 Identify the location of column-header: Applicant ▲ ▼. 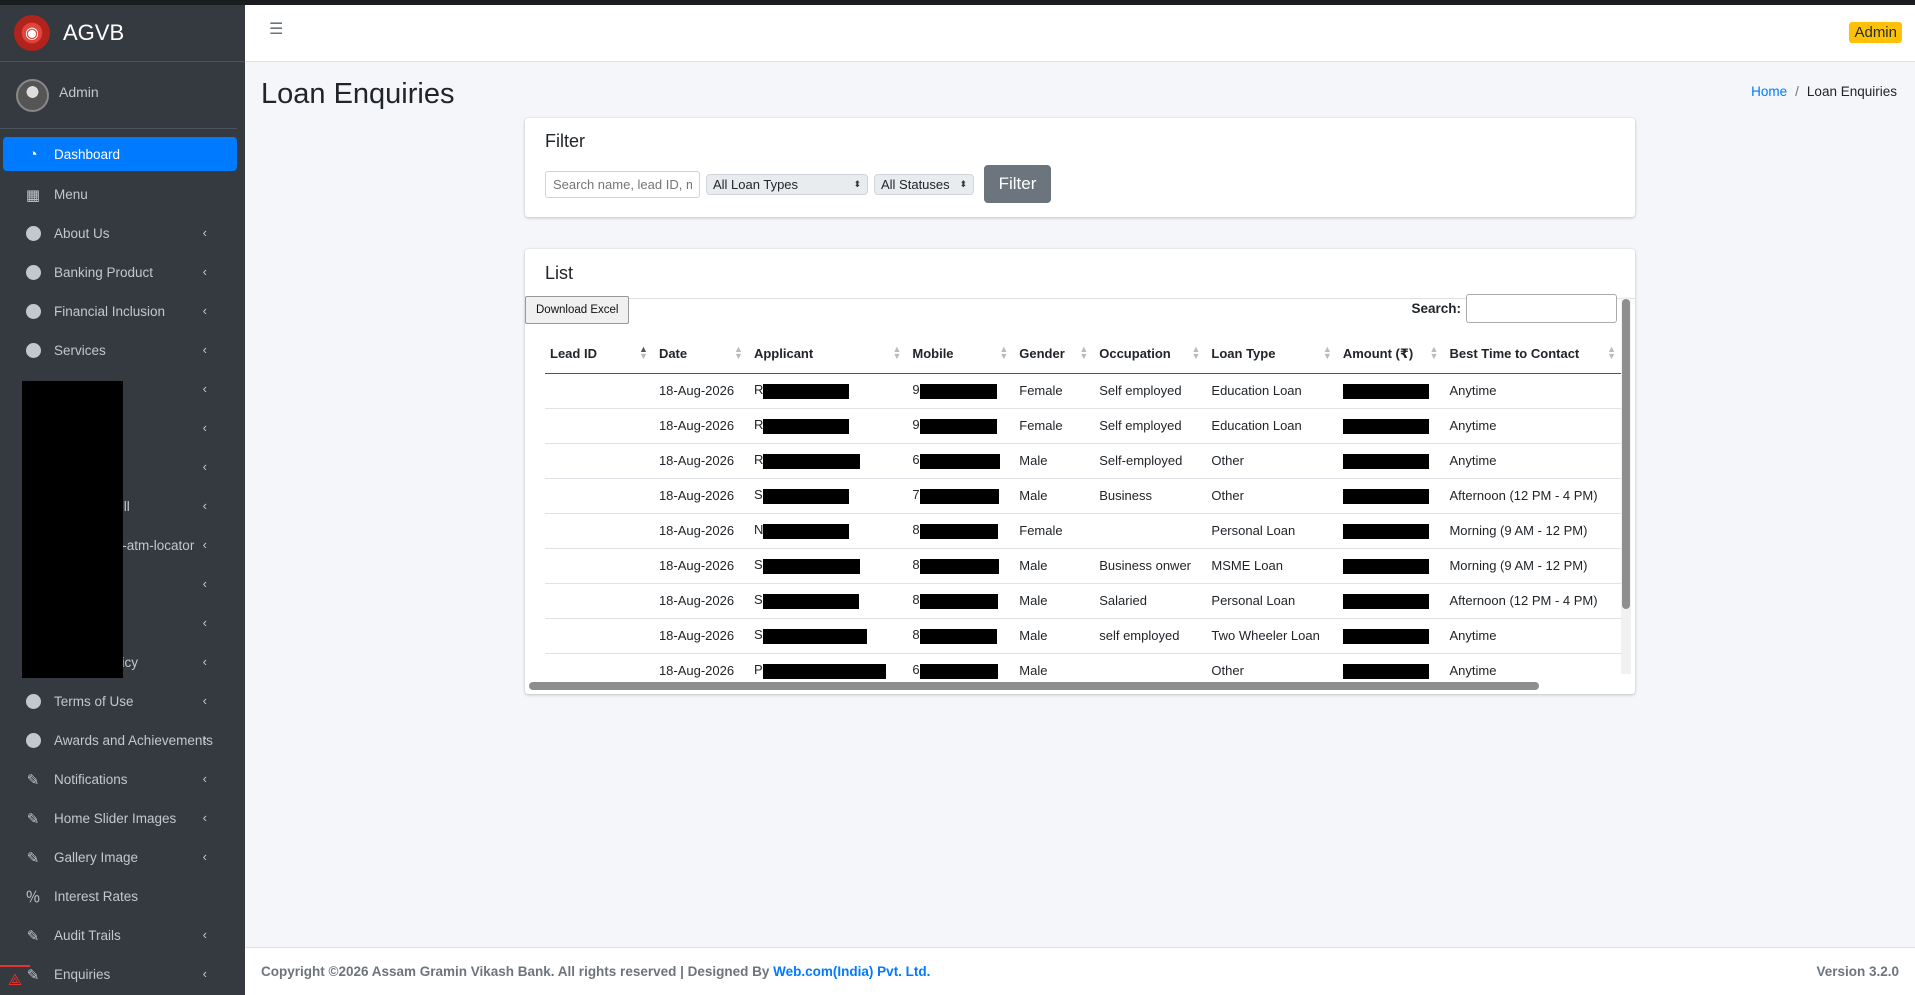
(828, 354).